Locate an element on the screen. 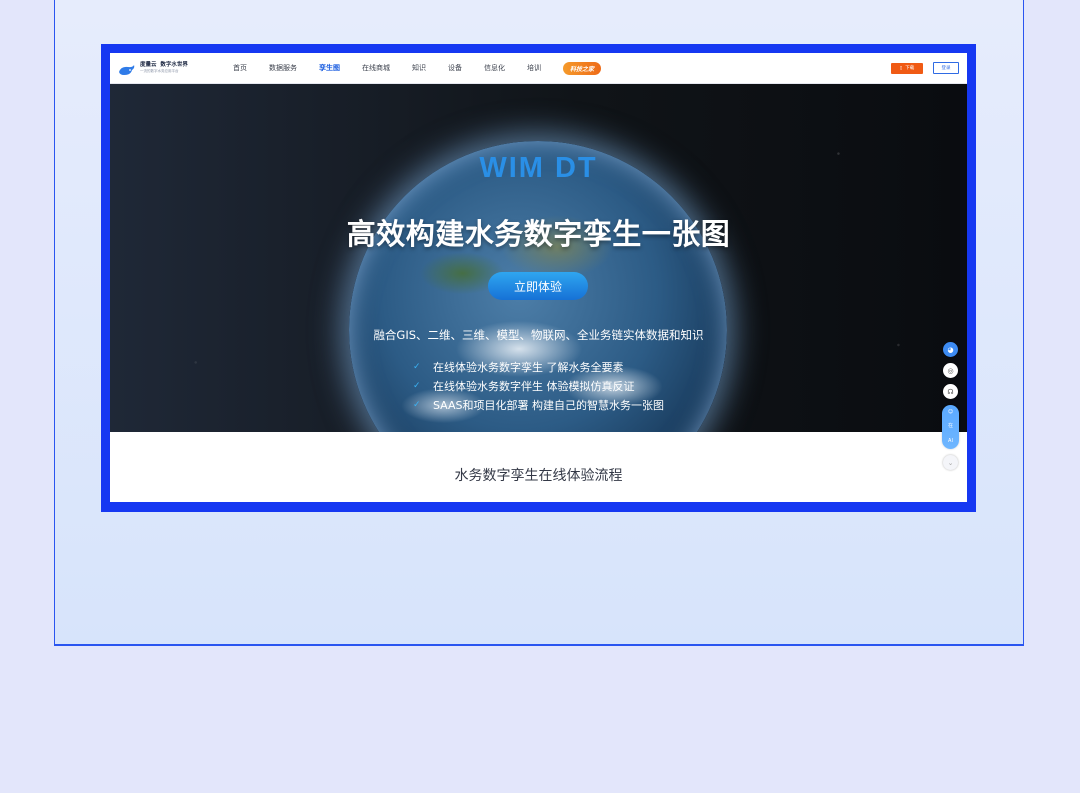 This screenshot has height=793, width=1080. ai-label-top: 在 is located at coordinates (950, 426).